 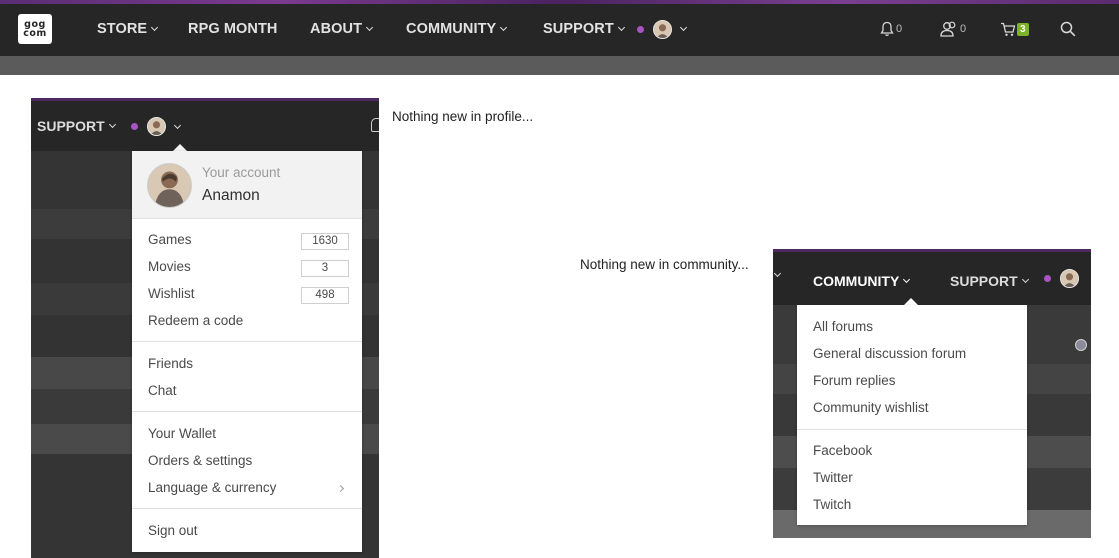 I want to click on menu-item-games: Games, so click(x=170, y=239).